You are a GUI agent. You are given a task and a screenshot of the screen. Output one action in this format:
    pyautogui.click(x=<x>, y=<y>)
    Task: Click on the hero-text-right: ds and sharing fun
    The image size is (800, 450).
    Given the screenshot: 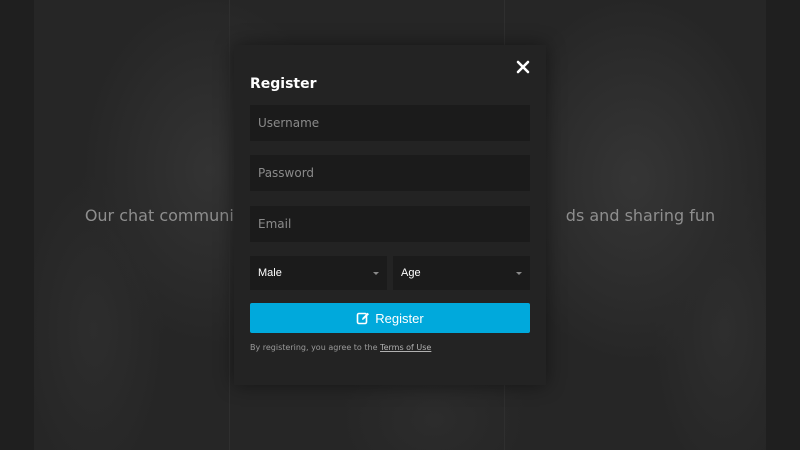 What is the action you would take?
    pyautogui.click(x=640, y=215)
    